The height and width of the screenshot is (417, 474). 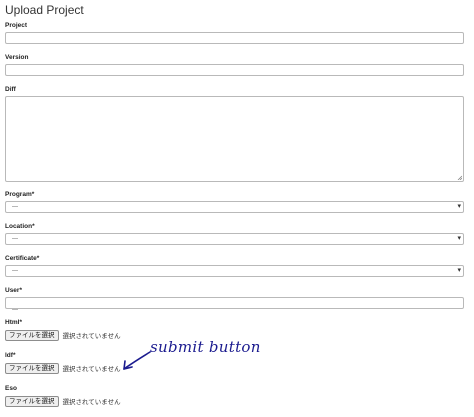 I want to click on certificate-select: --- ▾, so click(x=234, y=271).